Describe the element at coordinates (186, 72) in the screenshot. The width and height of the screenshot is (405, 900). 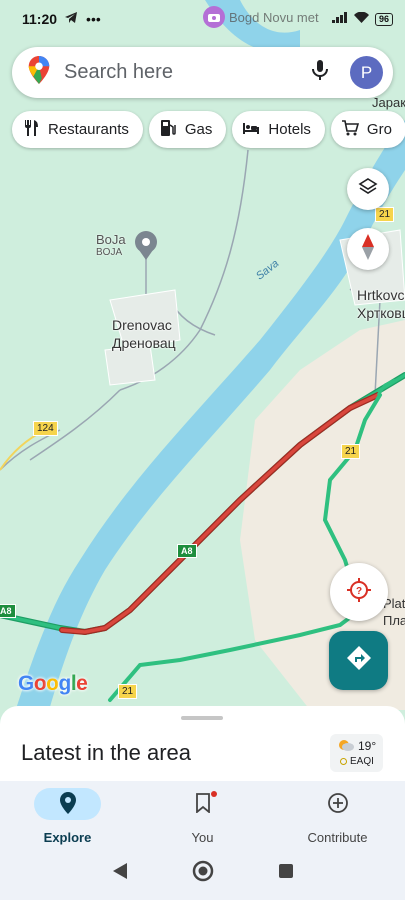
I see `search-input: Search here` at that location.